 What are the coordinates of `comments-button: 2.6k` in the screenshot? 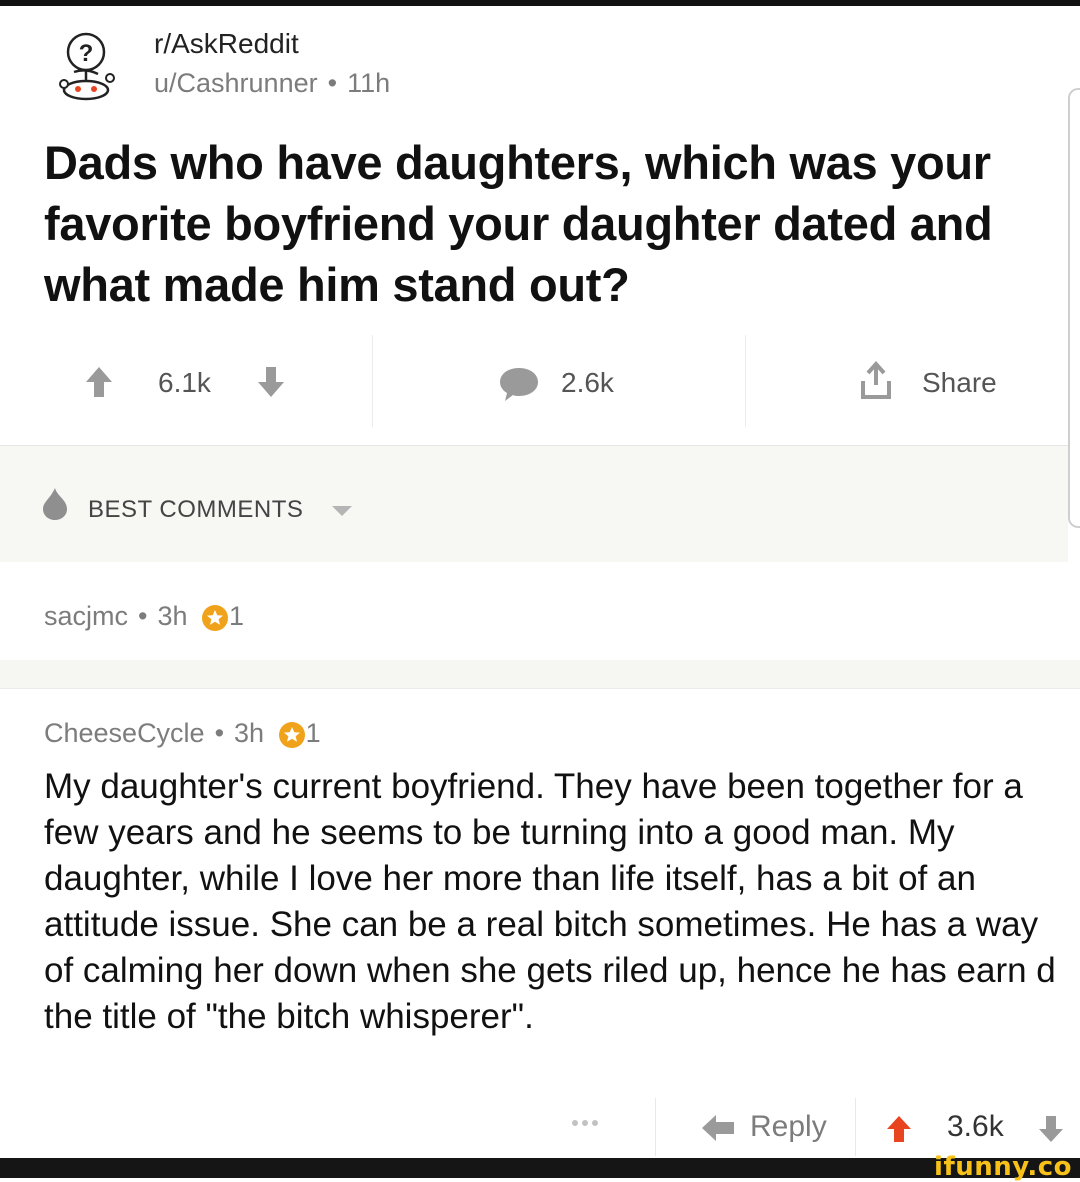 It's located at (559, 383).